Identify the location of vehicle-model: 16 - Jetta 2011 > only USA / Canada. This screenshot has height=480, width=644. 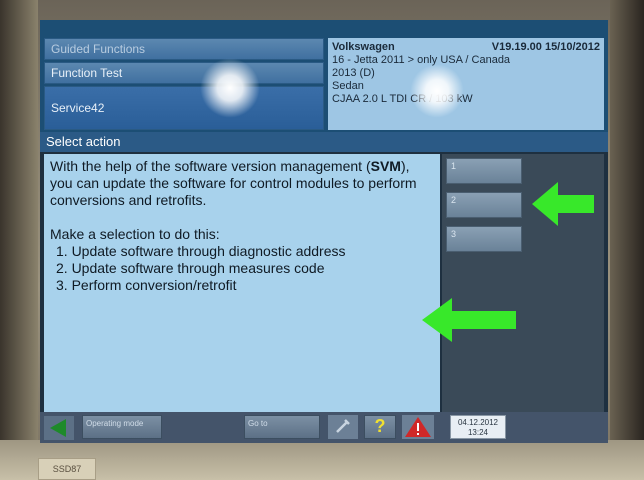
(421, 60).